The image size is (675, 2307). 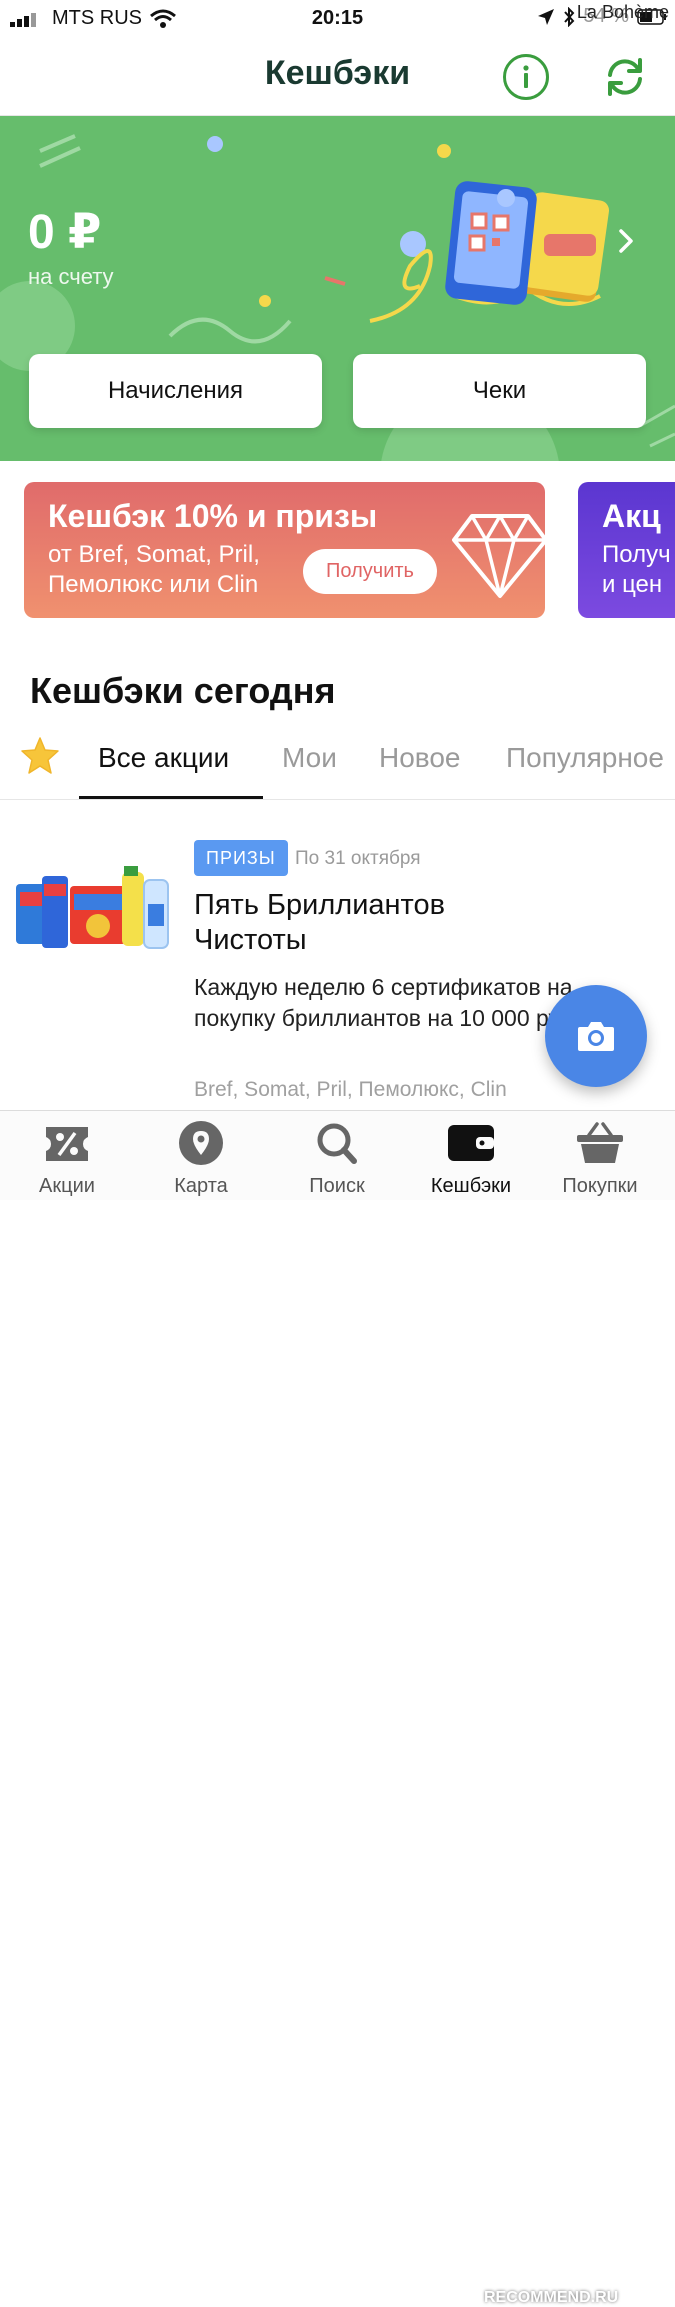 I want to click on wallet-icon, so click(x=471, y=1143).